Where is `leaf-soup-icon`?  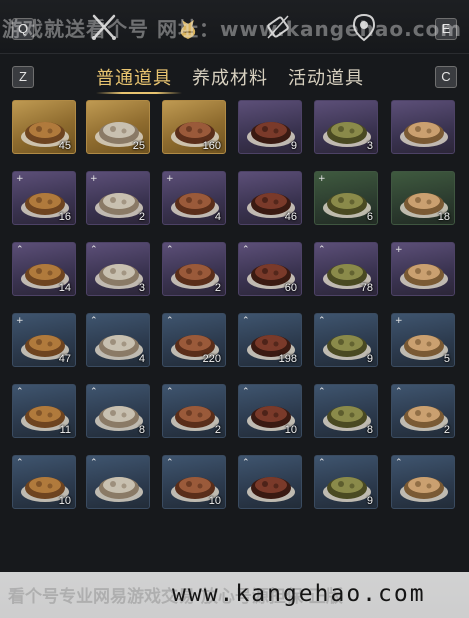 leaf-soup-icon is located at coordinates (271, 483).